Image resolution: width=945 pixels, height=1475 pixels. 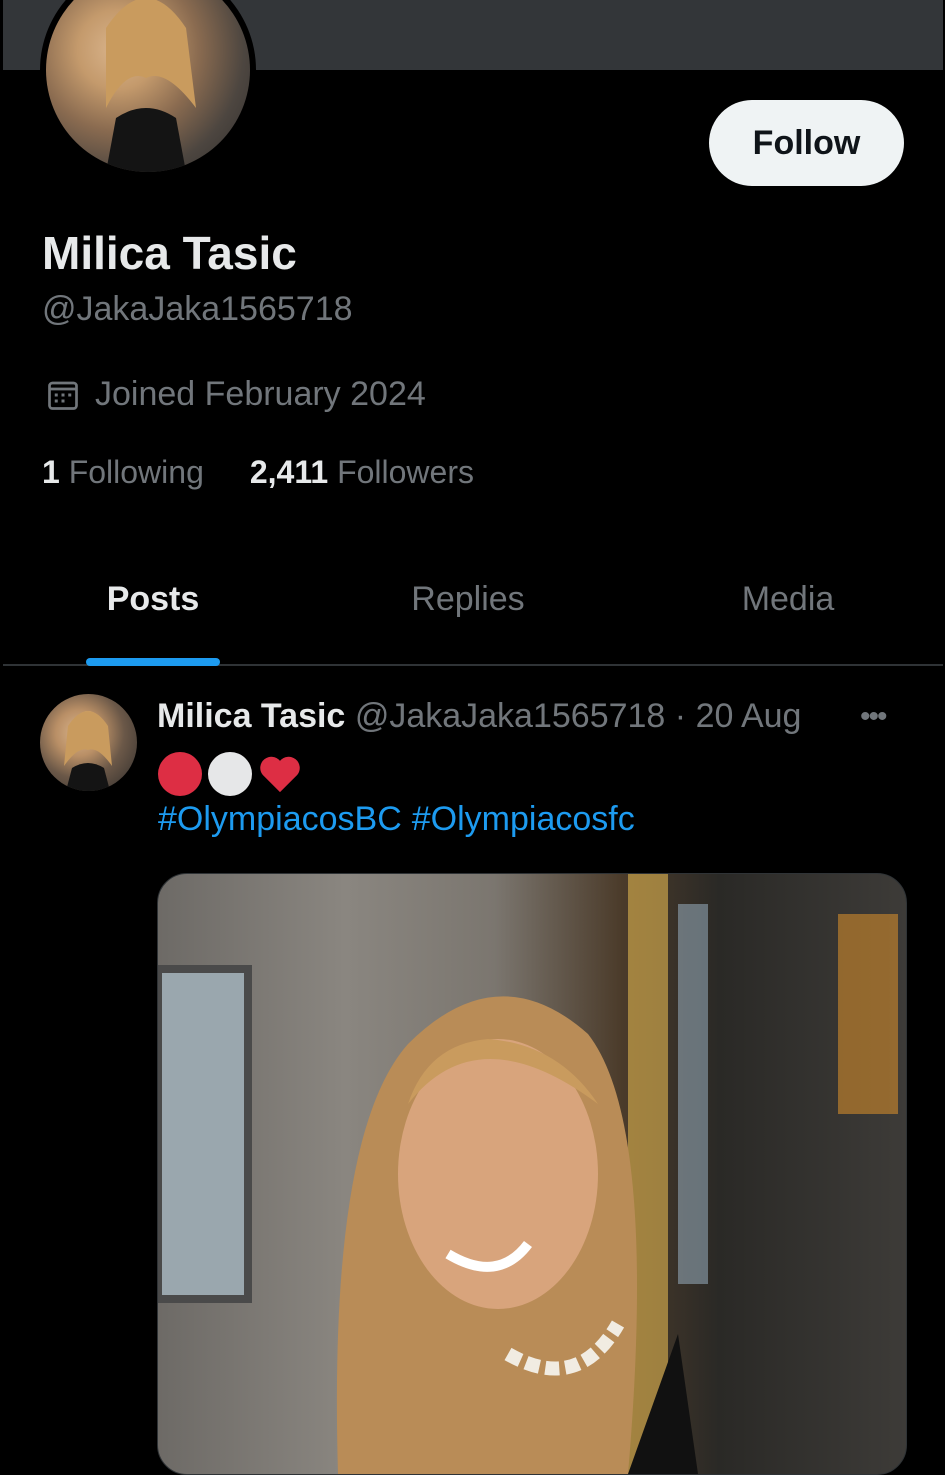 What do you see at coordinates (289, 472) in the screenshot?
I see `followers-count: 2,411` at bounding box center [289, 472].